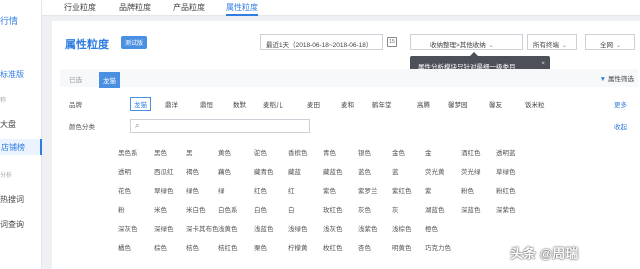  Describe the element at coordinates (294, 171) in the screenshot. I see `color-option: 藏蓝` at that location.